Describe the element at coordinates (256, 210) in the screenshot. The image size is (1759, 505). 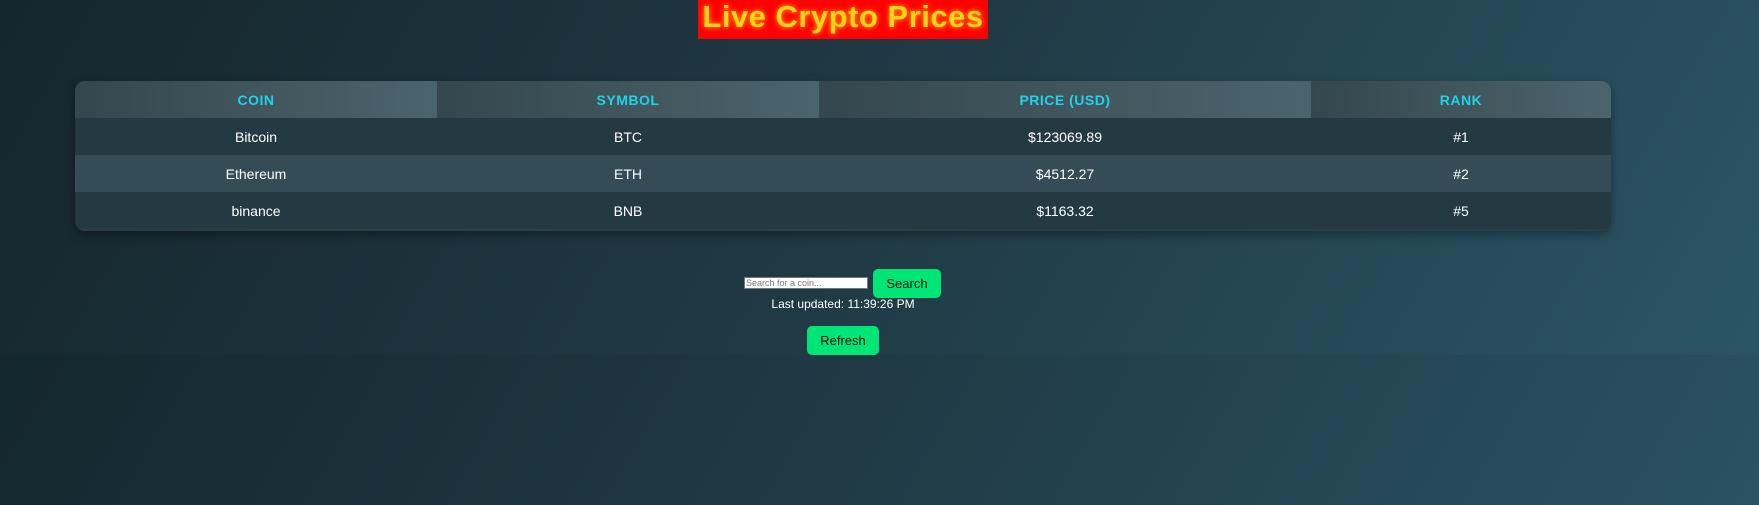
I see `cell-coin: binance` at that location.